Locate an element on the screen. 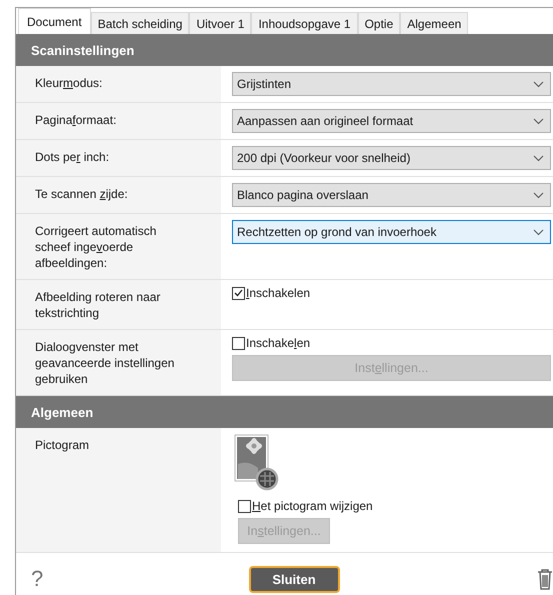  dropdown: 200 dpi (Voorkeur voor snelheid) is located at coordinates (391, 158).